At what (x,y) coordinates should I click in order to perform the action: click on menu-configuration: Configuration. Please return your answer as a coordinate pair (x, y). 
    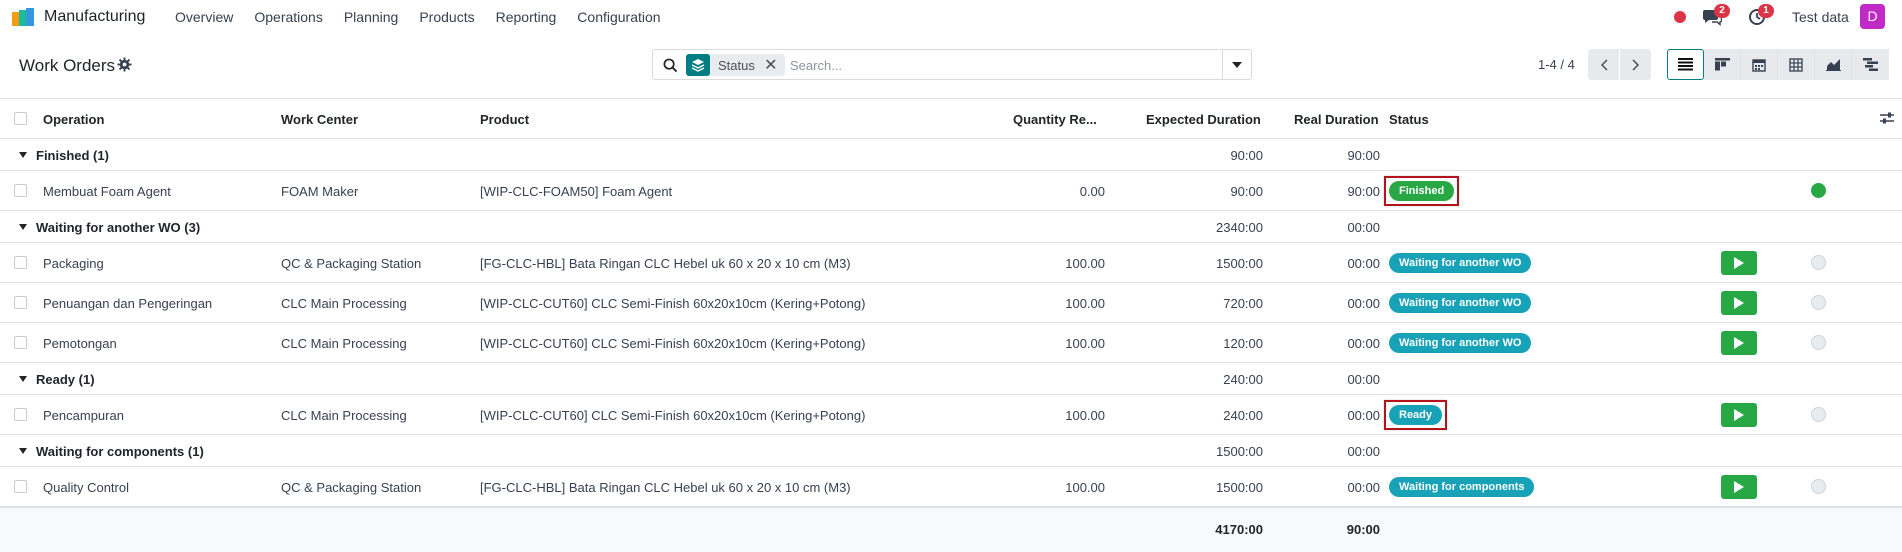
    Looking at the image, I should click on (618, 17).